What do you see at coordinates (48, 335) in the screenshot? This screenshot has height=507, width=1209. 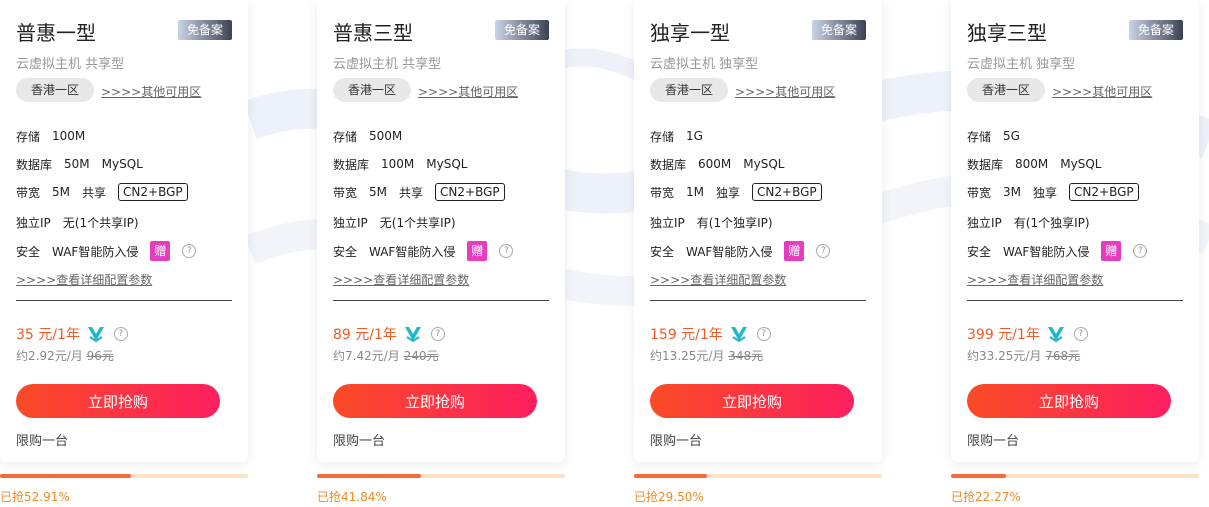 I see `price-text: 35 元/1年` at bounding box center [48, 335].